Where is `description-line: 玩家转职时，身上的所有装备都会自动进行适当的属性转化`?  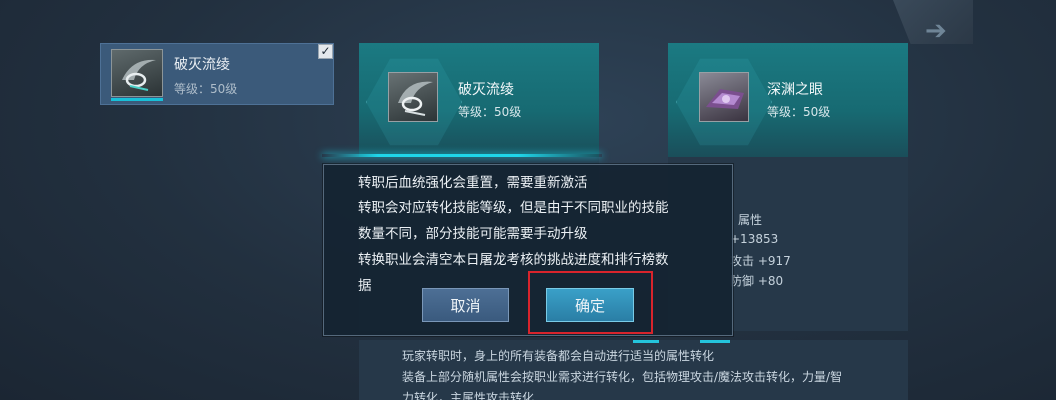 description-line: 玩家转职时，身上的所有装备都会自动进行适当的属性转化 is located at coordinates (558, 356).